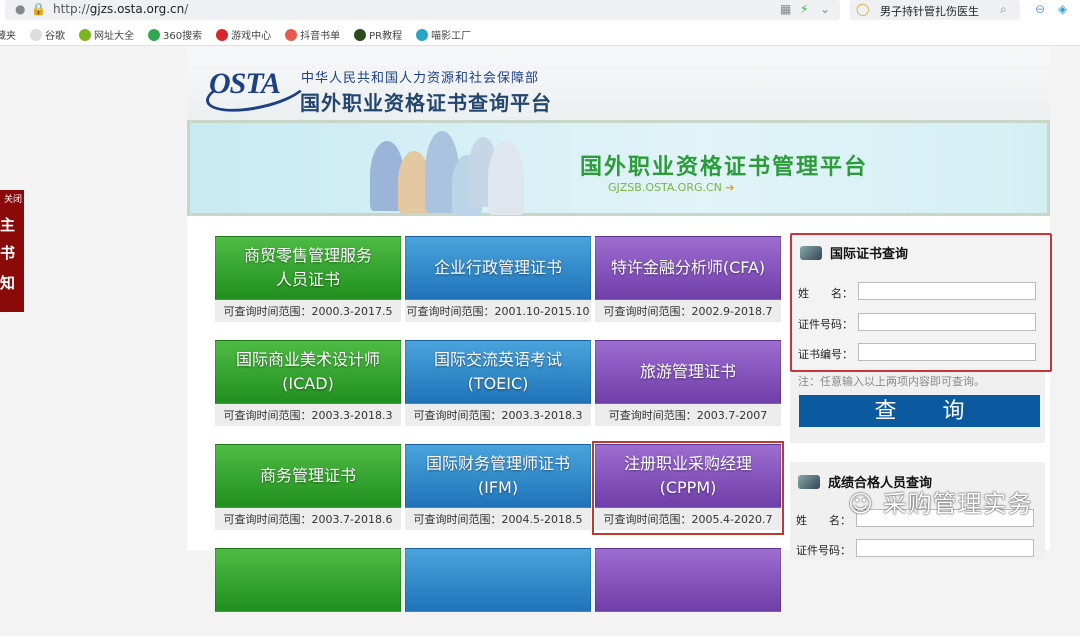 The height and width of the screenshot is (636, 1080). Describe the element at coordinates (823, 520) in the screenshot. I see `score-name-label: 姓 名：` at that location.